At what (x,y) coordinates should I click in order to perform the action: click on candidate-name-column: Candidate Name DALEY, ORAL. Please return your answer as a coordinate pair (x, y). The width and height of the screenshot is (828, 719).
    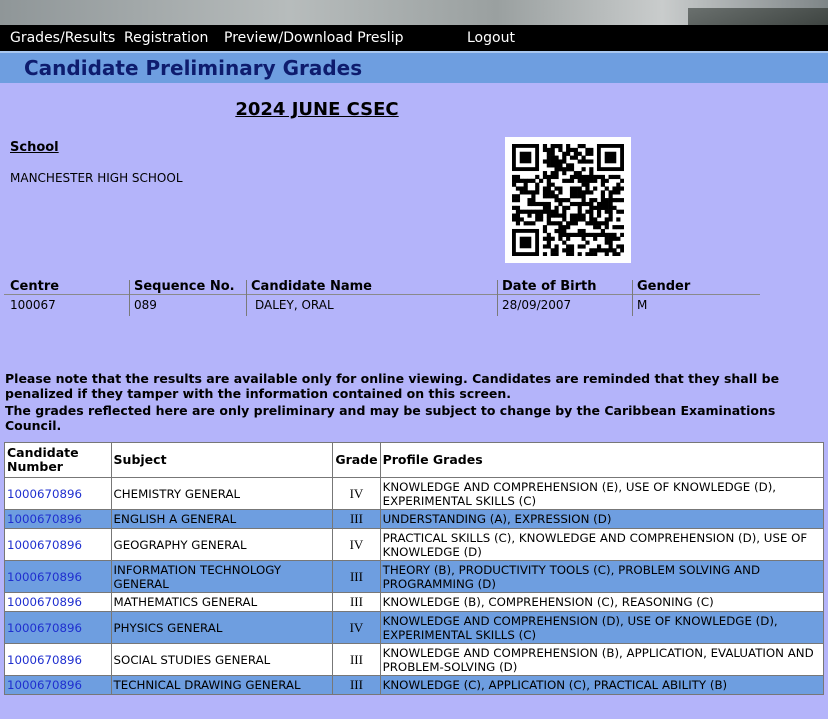
    Looking at the image, I should click on (311, 295).